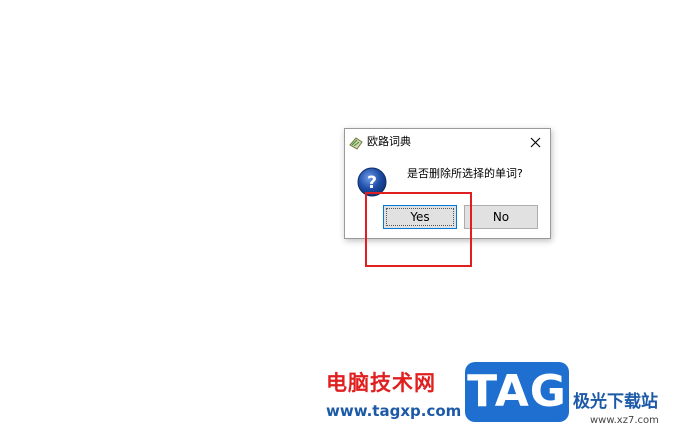 The image size is (688, 440). I want to click on no-button: No, so click(501, 217).